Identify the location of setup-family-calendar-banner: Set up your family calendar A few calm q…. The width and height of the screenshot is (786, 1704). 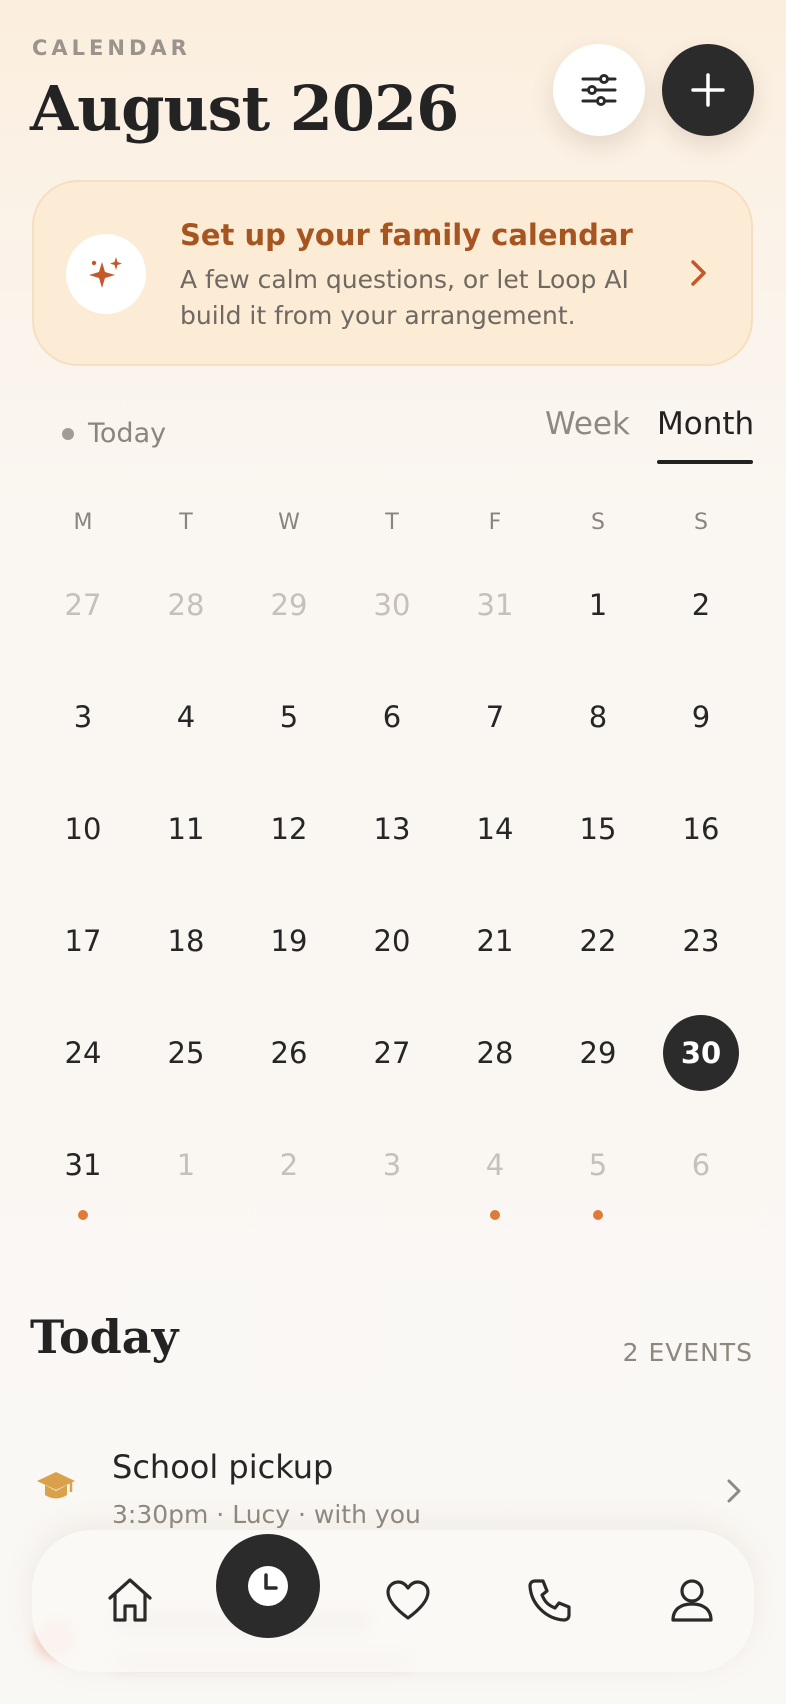
(392, 273).